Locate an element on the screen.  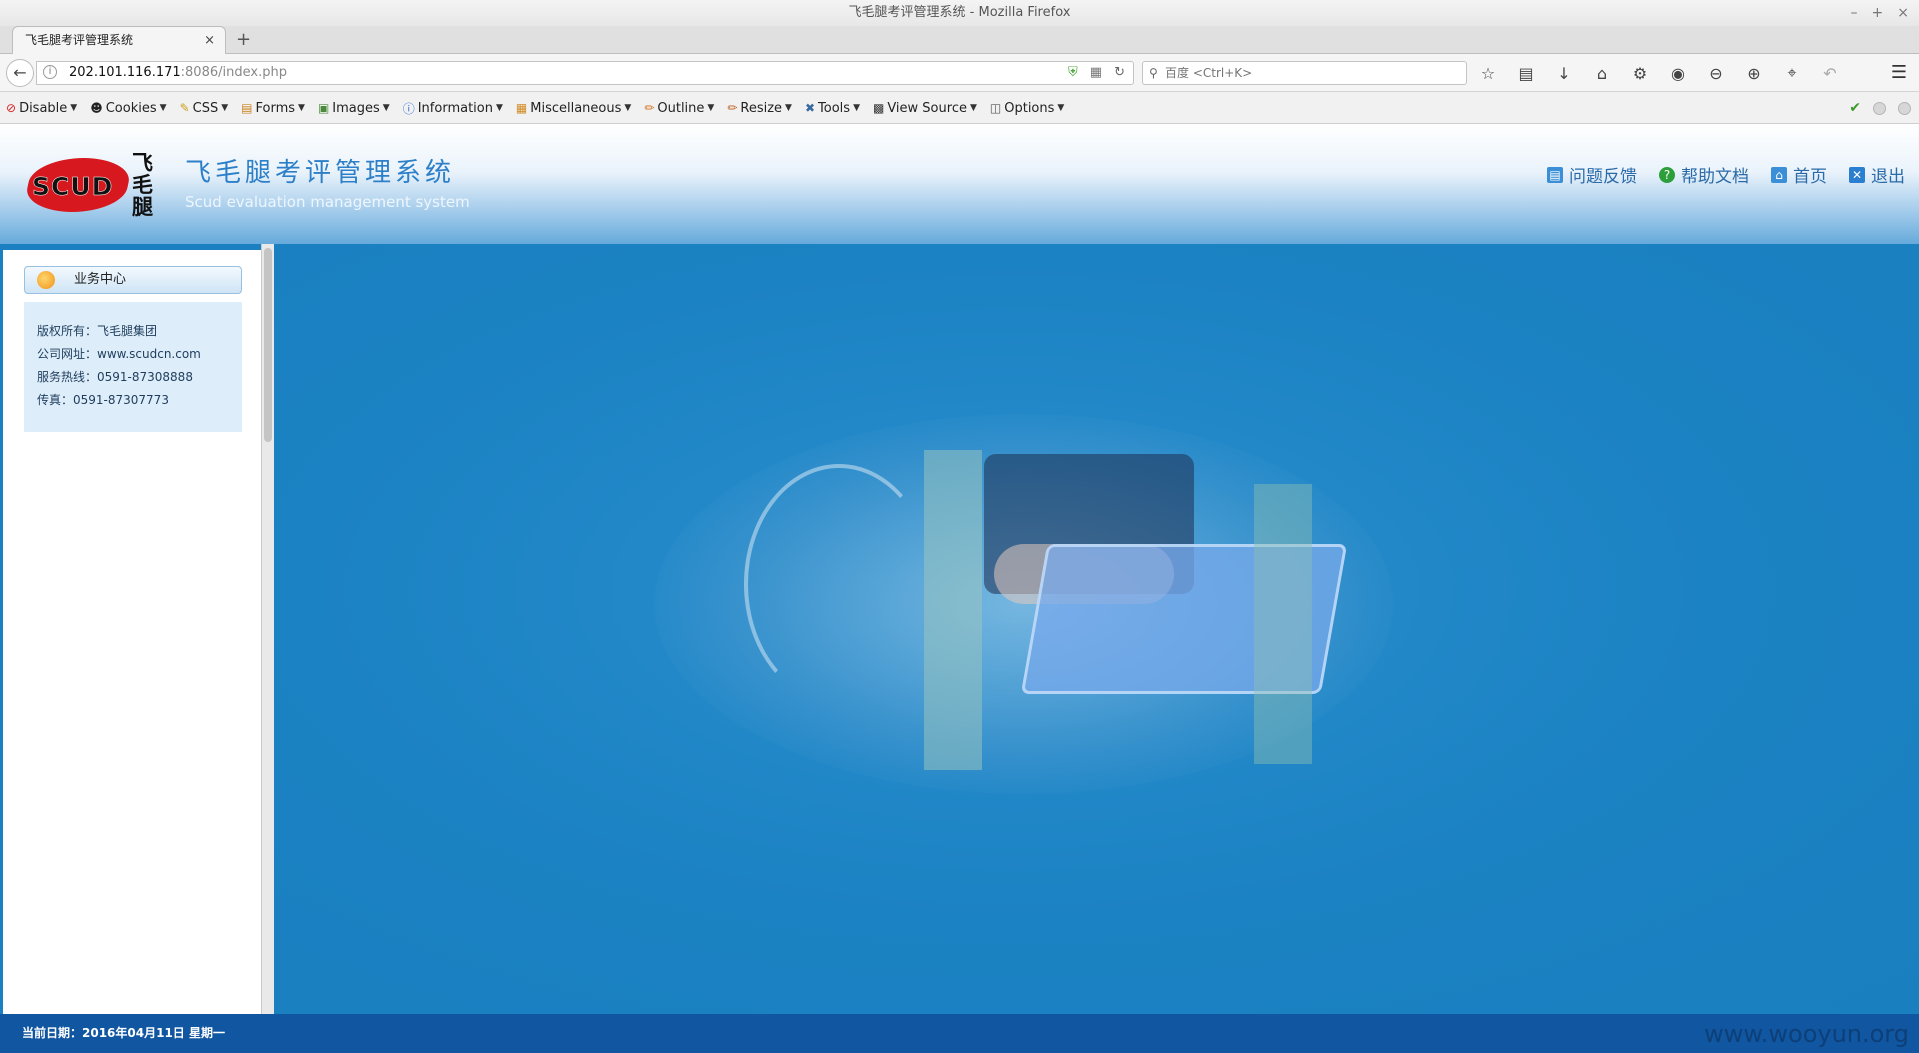
dev-menu-label: Images is located at coordinates (356, 108).